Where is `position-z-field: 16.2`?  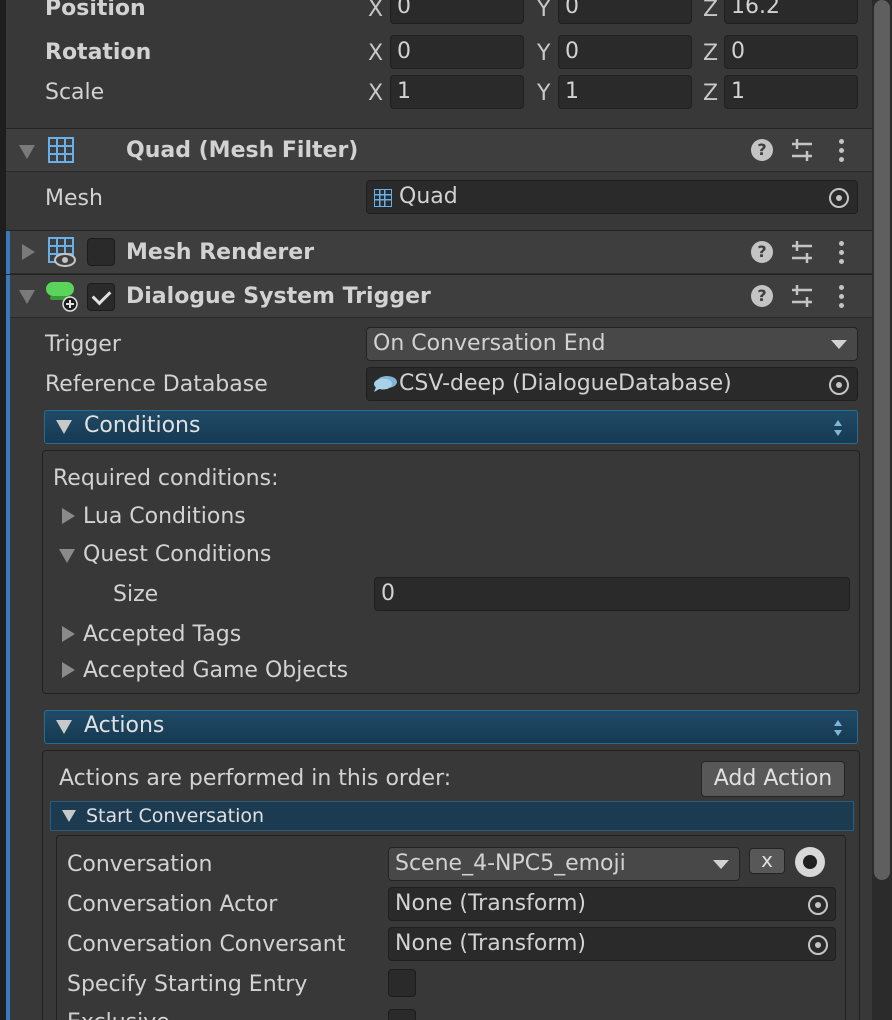
position-z-field: 16.2 is located at coordinates (791, 12).